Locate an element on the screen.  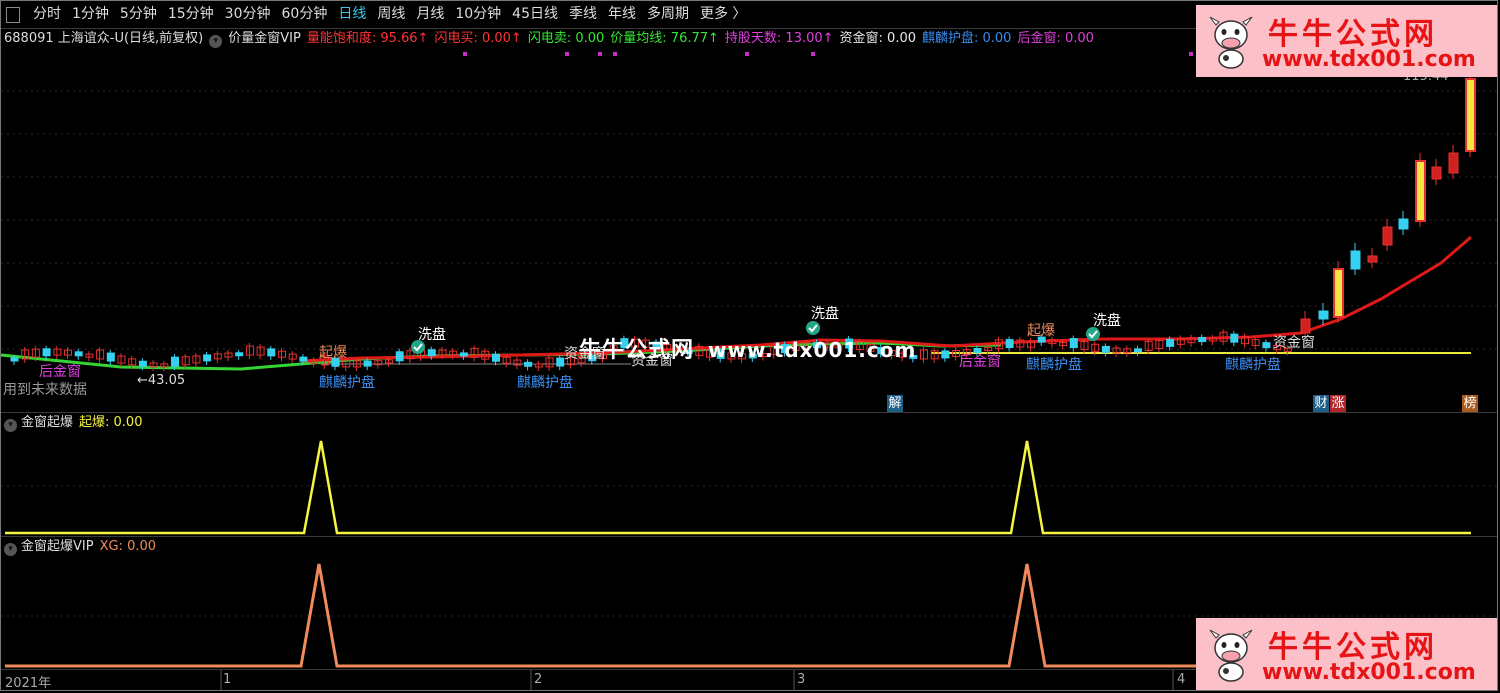
pane3-value: XG: 0.00 is located at coordinates (128, 546).